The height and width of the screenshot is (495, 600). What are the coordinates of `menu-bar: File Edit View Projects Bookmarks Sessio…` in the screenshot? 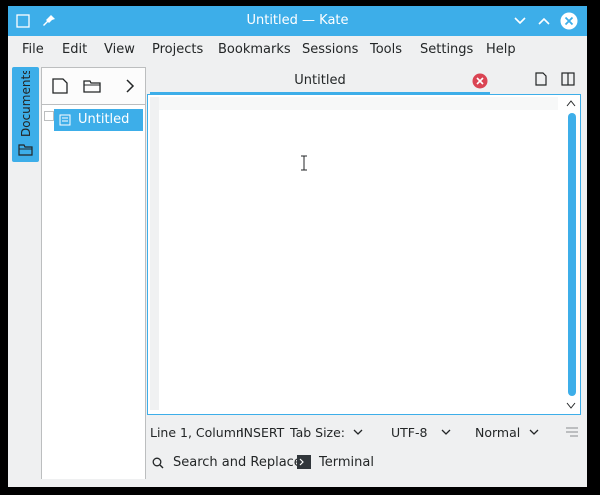 It's located at (297, 50).